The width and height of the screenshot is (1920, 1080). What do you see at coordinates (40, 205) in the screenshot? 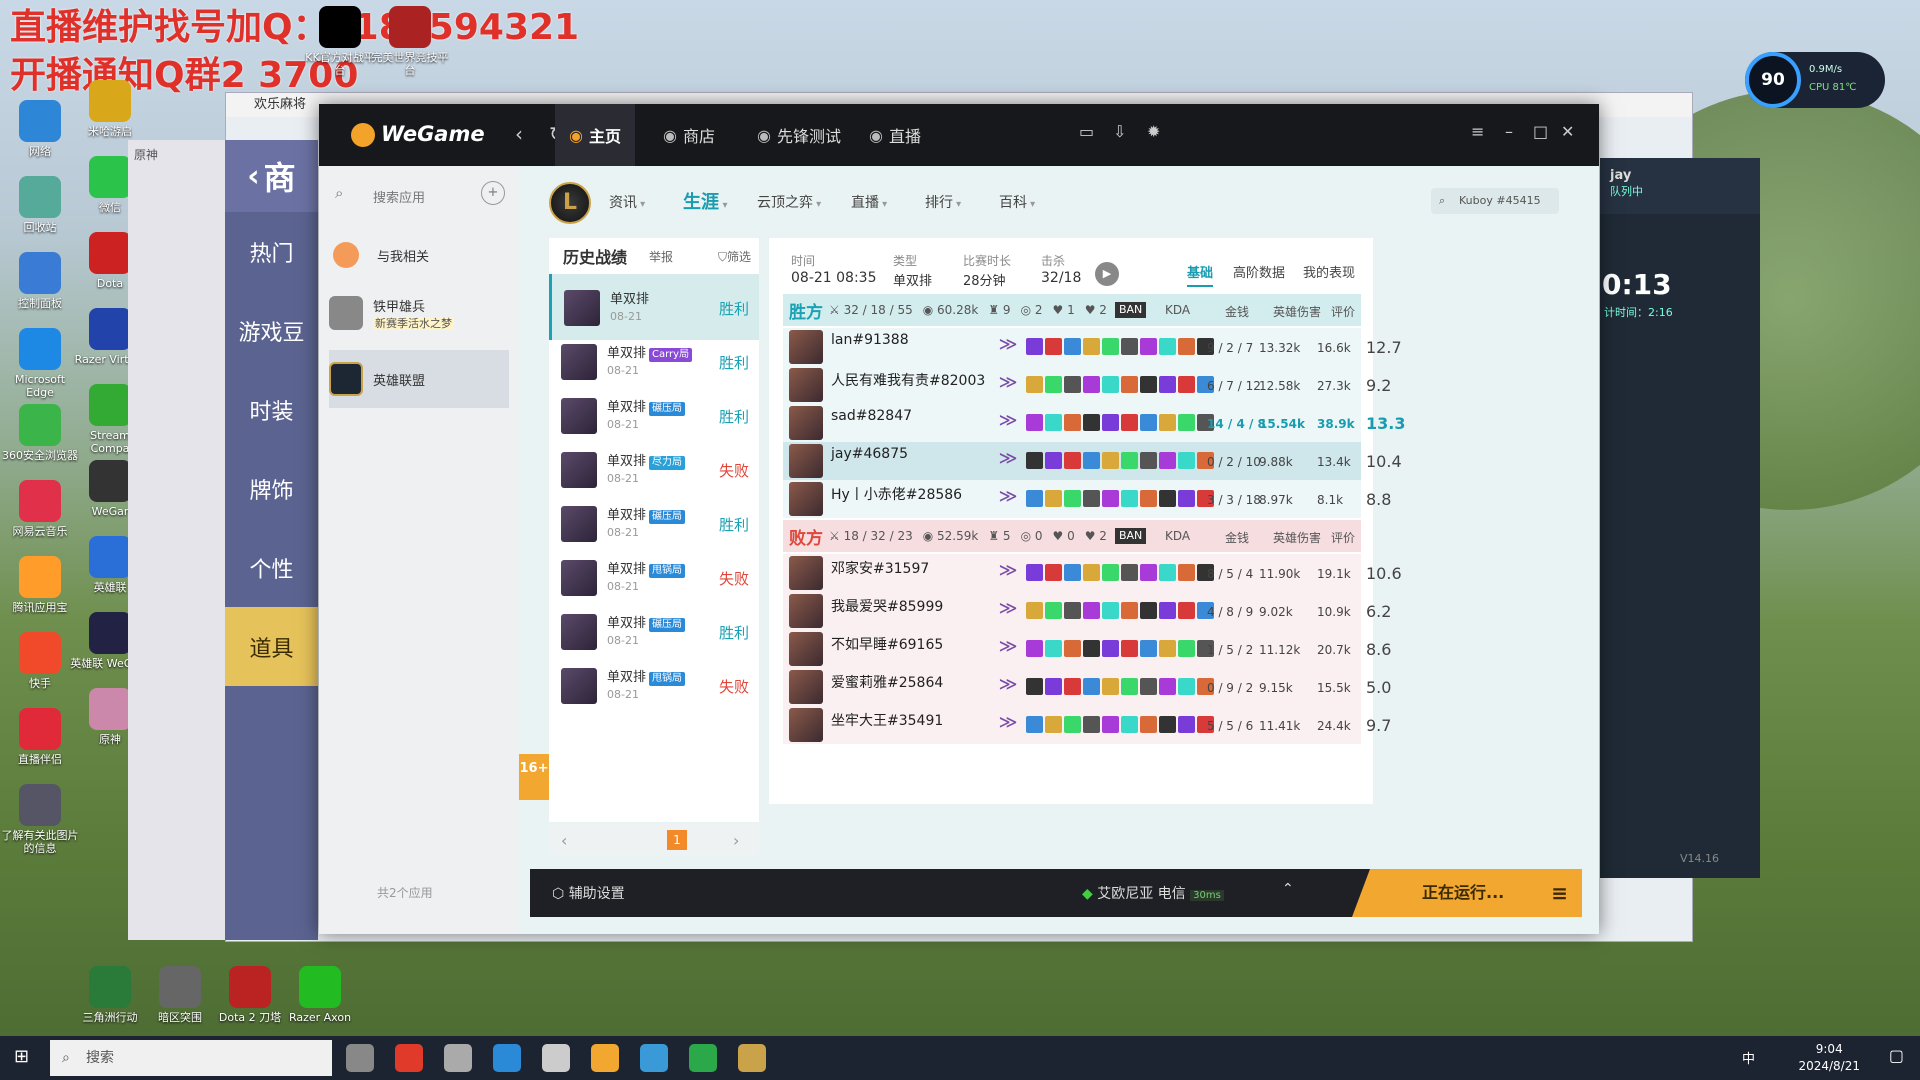
I see `desktop-icon: 回收站` at bounding box center [40, 205].